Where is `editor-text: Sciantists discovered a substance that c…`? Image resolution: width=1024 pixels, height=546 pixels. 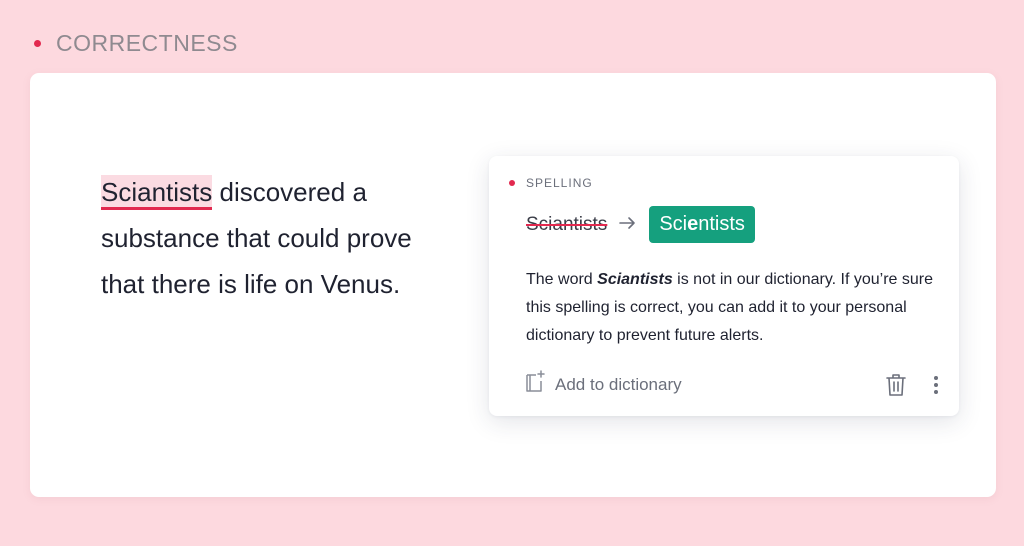
editor-text: Sciantists discovered a substance that c… is located at coordinates (281, 238).